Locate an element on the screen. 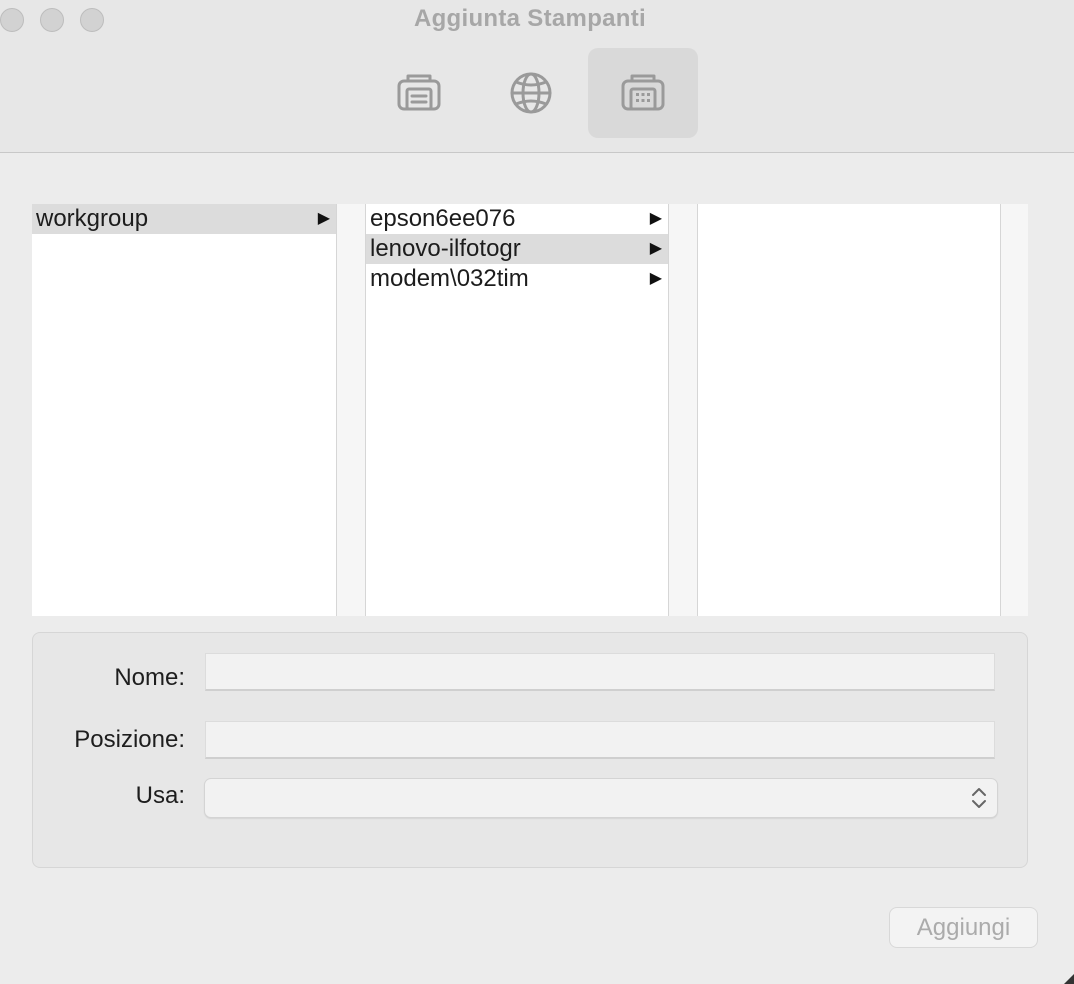  browser-row-lenovo: lenovo-ilfotogr ▶ is located at coordinates (517, 249).